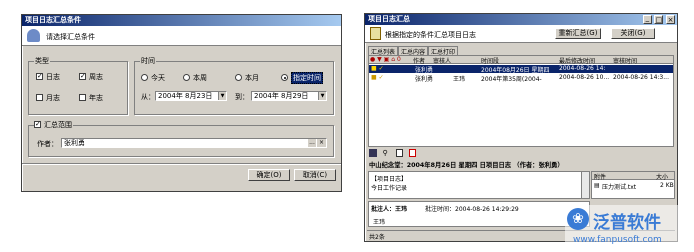 The width and height of the screenshot is (694, 252). What do you see at coordinates (74, 143) in the screenshot?
I see `author-value: 张利勇` at bounding box center [74, 143].